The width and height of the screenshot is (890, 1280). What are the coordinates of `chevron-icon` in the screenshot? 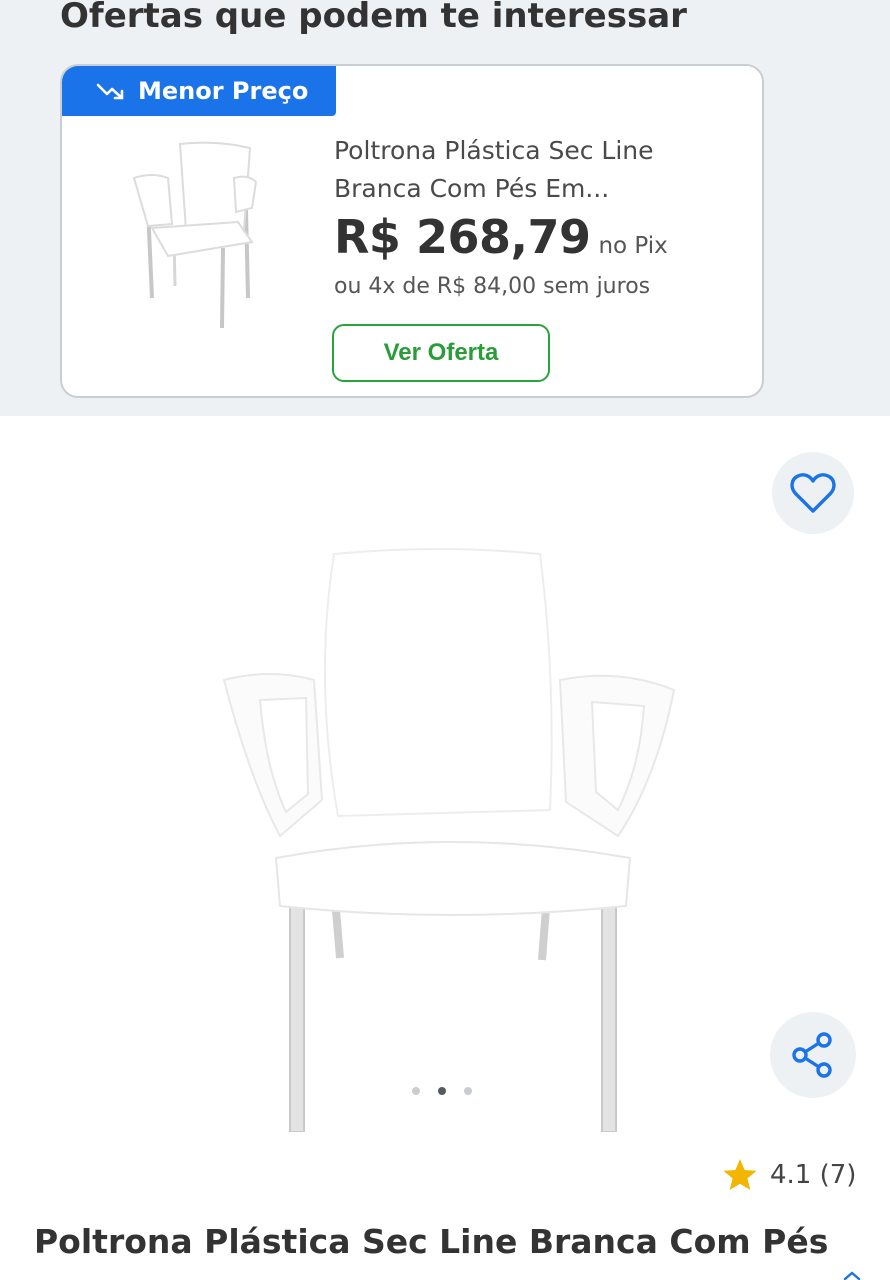 It's located at (852, 1275).